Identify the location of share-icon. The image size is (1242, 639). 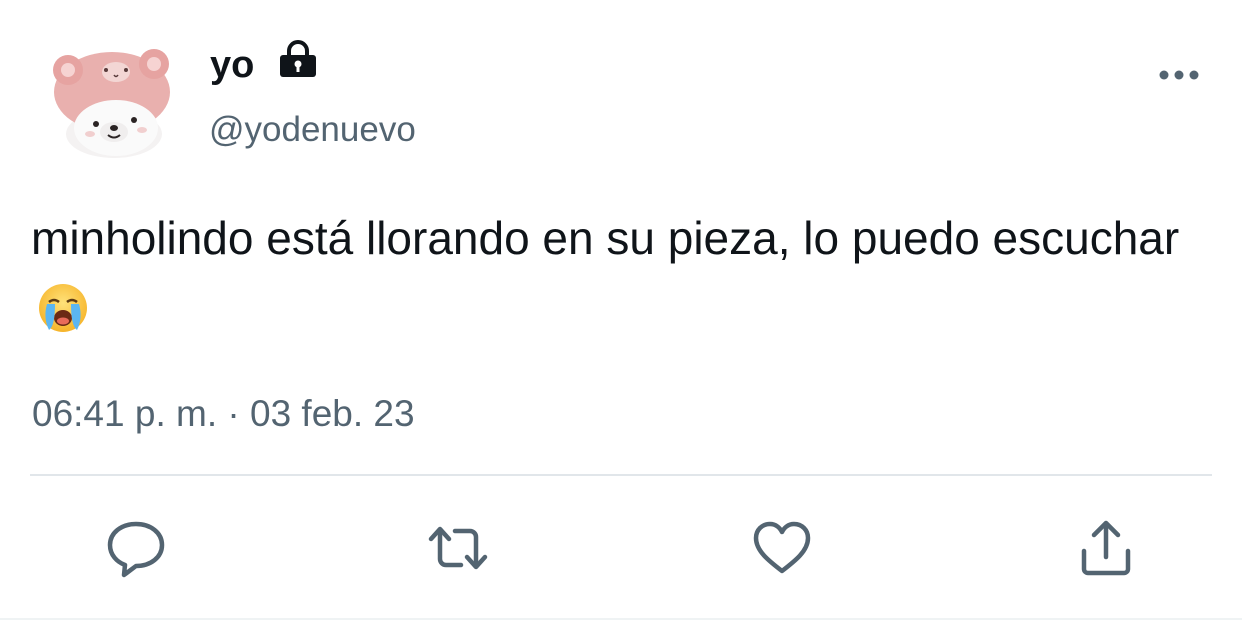
(1106, 548).